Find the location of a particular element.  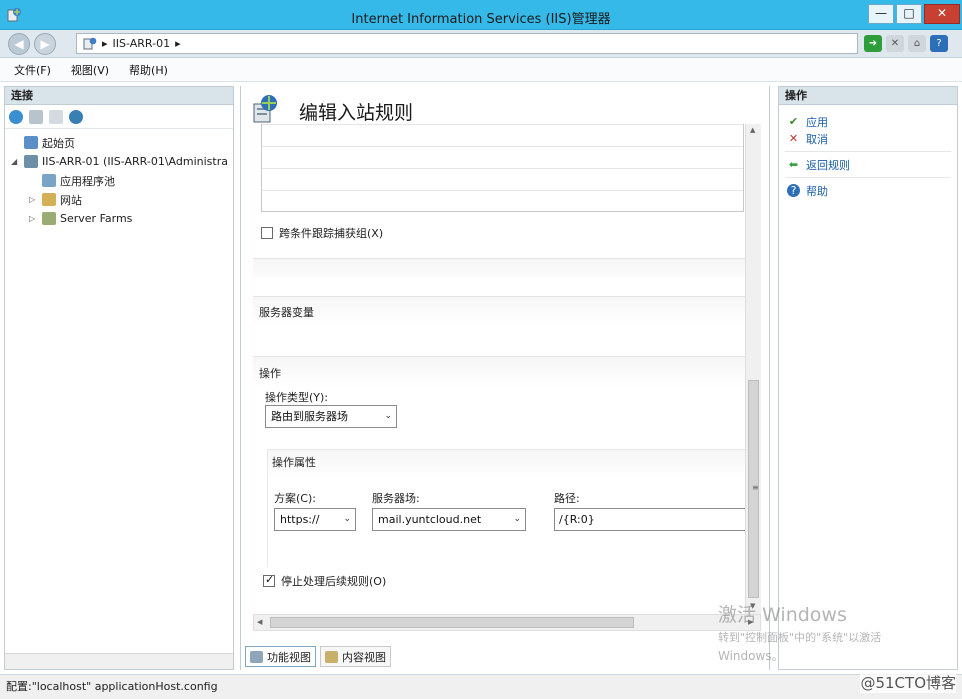

action-cancel: ✕ 取消 is located at coordinates (868, 138).